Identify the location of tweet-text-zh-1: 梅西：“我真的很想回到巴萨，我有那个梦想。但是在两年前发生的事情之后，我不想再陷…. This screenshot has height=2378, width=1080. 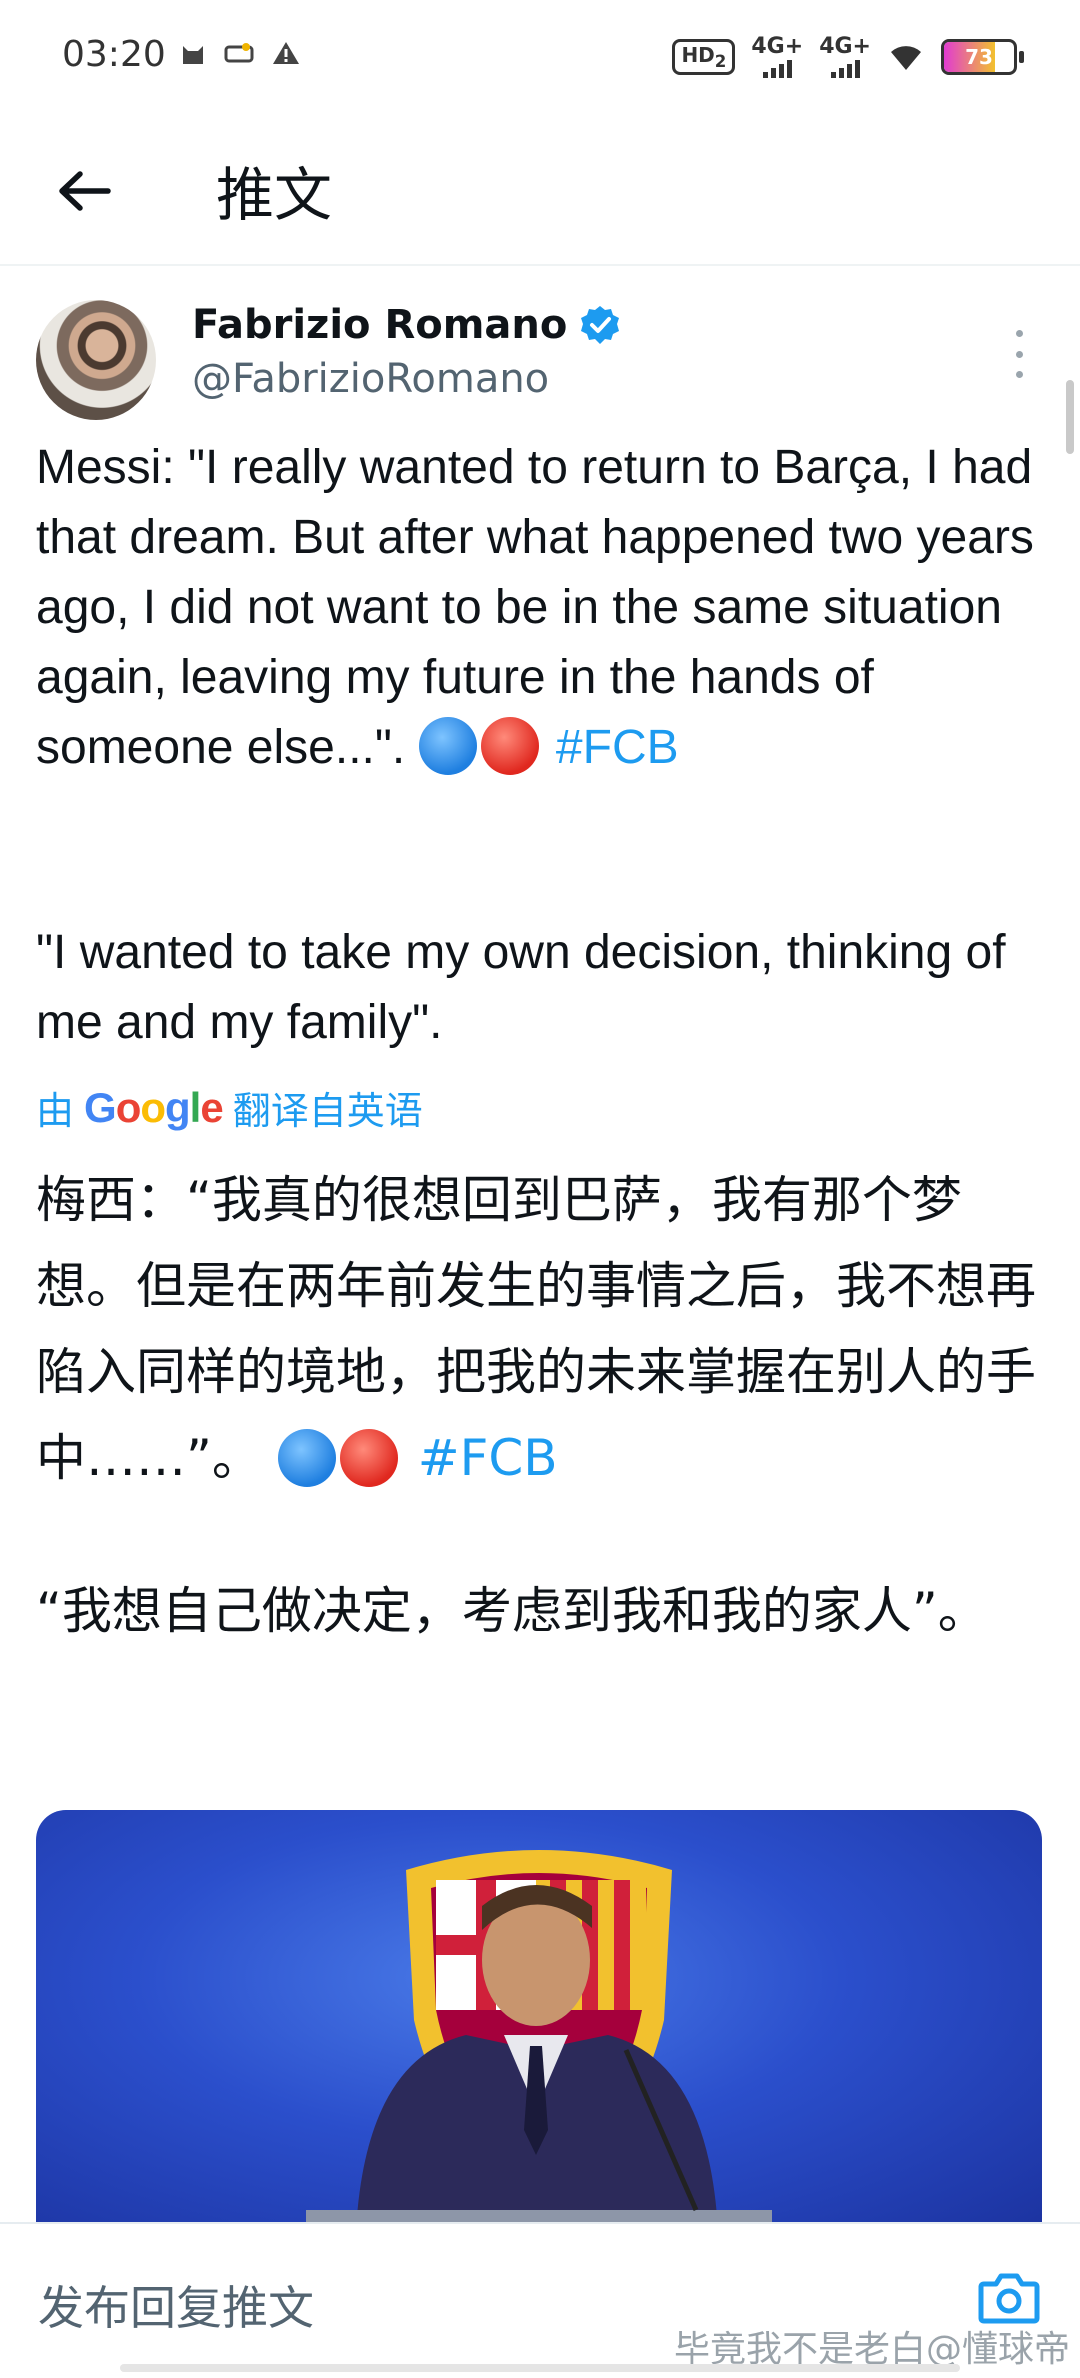
(541, 1329).